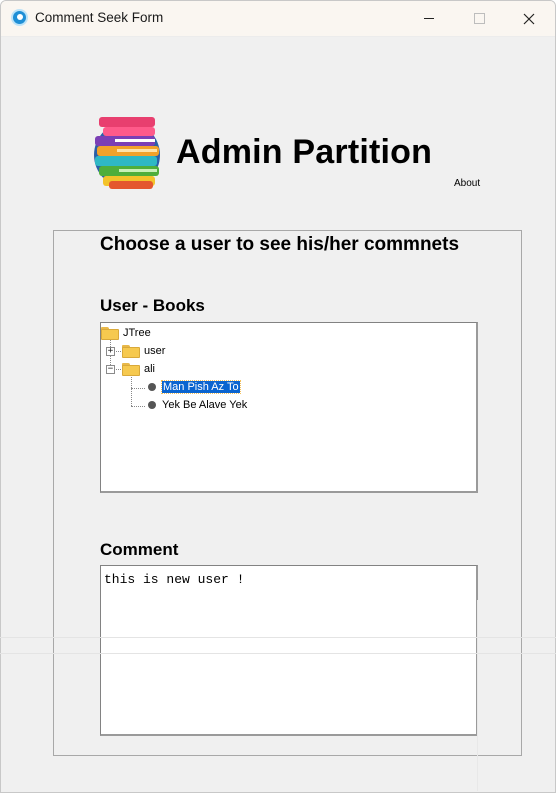 The image size is (556, 793). What do you see at coordinates (155, 351) in the screenshot?
I see `tree-node-label: user` at bounding box center [155, 351].